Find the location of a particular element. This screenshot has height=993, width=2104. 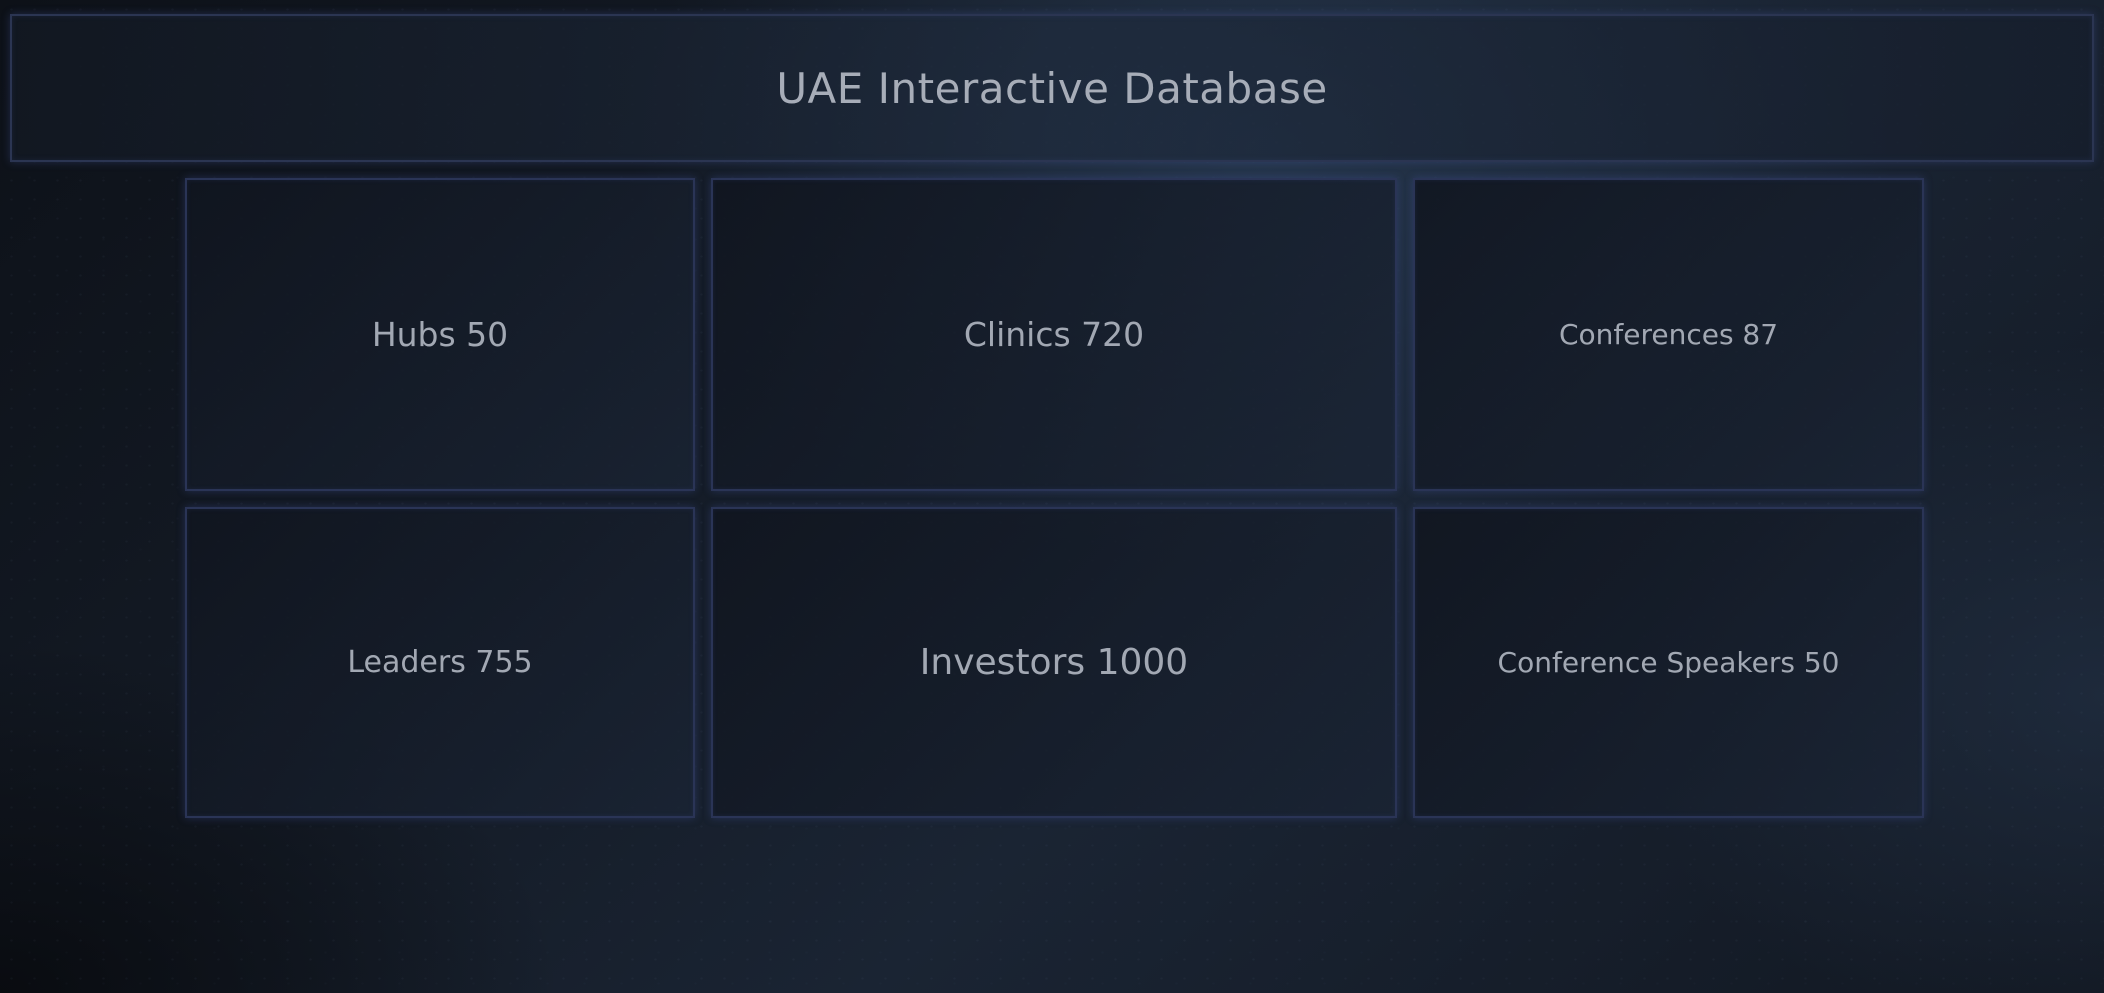

tile-hubs-label: Hubs 50 is located at coordinates (440, 334).